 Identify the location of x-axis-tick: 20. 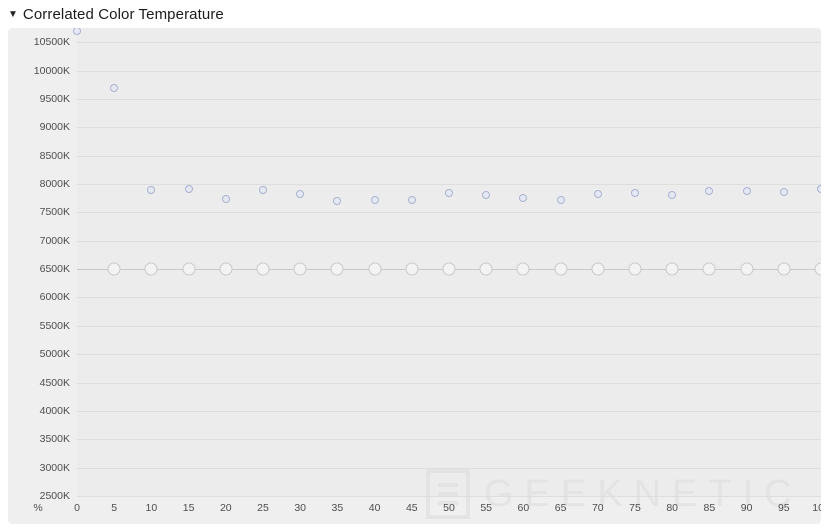
(225, 508).